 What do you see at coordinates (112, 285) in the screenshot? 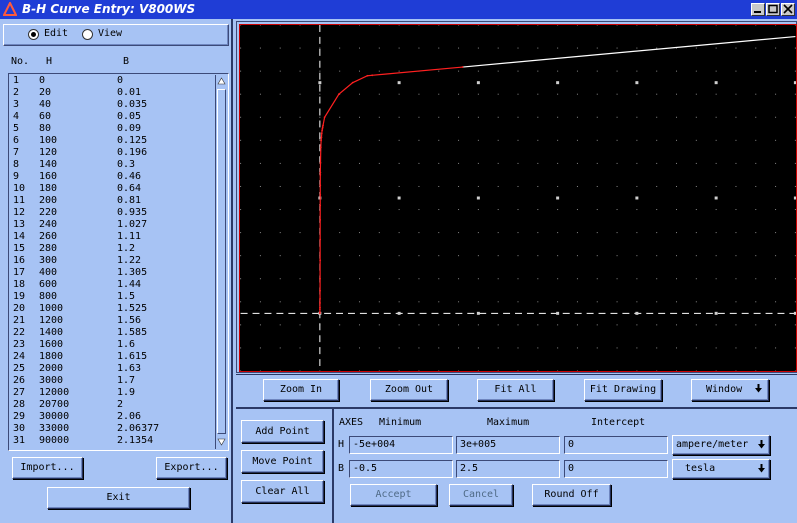
I see `table-row: 18 600 1.44` at bounding box center [112, 285].